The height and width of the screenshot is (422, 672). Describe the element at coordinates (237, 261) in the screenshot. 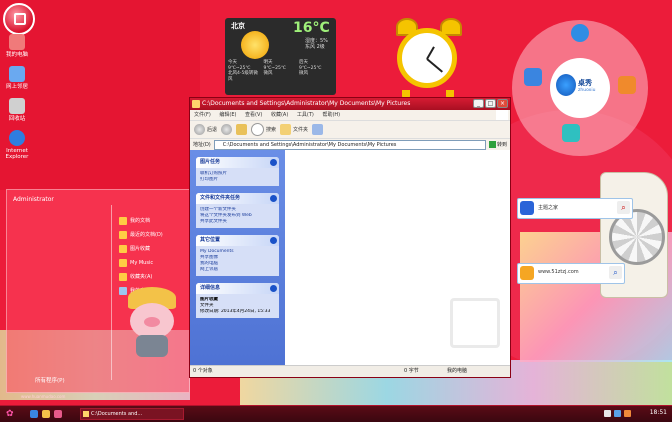

I see `panel-body: My Documents 共享图像 我的电脑 网上邻居` at that location.